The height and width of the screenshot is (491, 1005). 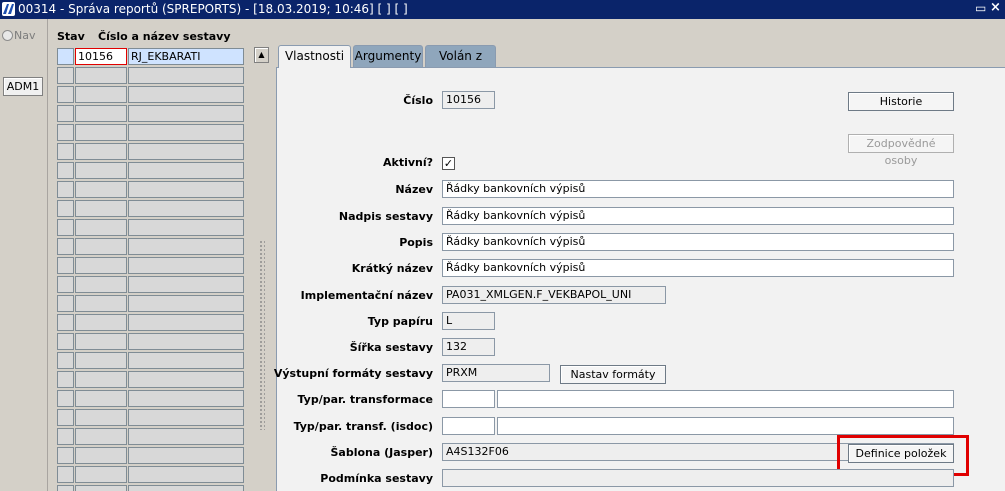 I want to click on kratky-nazev-field: Řádky bankovních výpisů, so click(x=698, y=268).